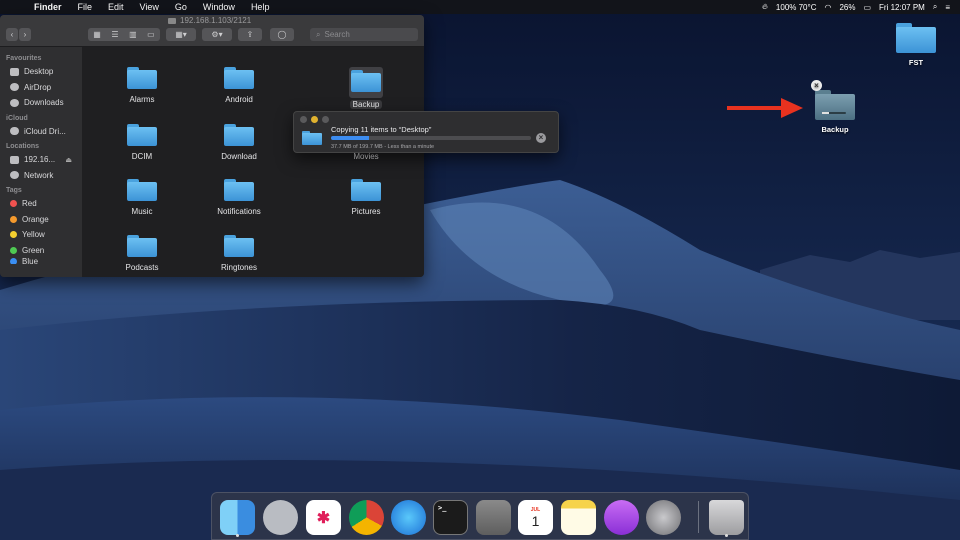 The height and width of the screenshot is (540, 960). What do you see at coordinates (237, 517) in the screenshot?
I see `dock-app-finder-icon` at bounding box center [237, 517].